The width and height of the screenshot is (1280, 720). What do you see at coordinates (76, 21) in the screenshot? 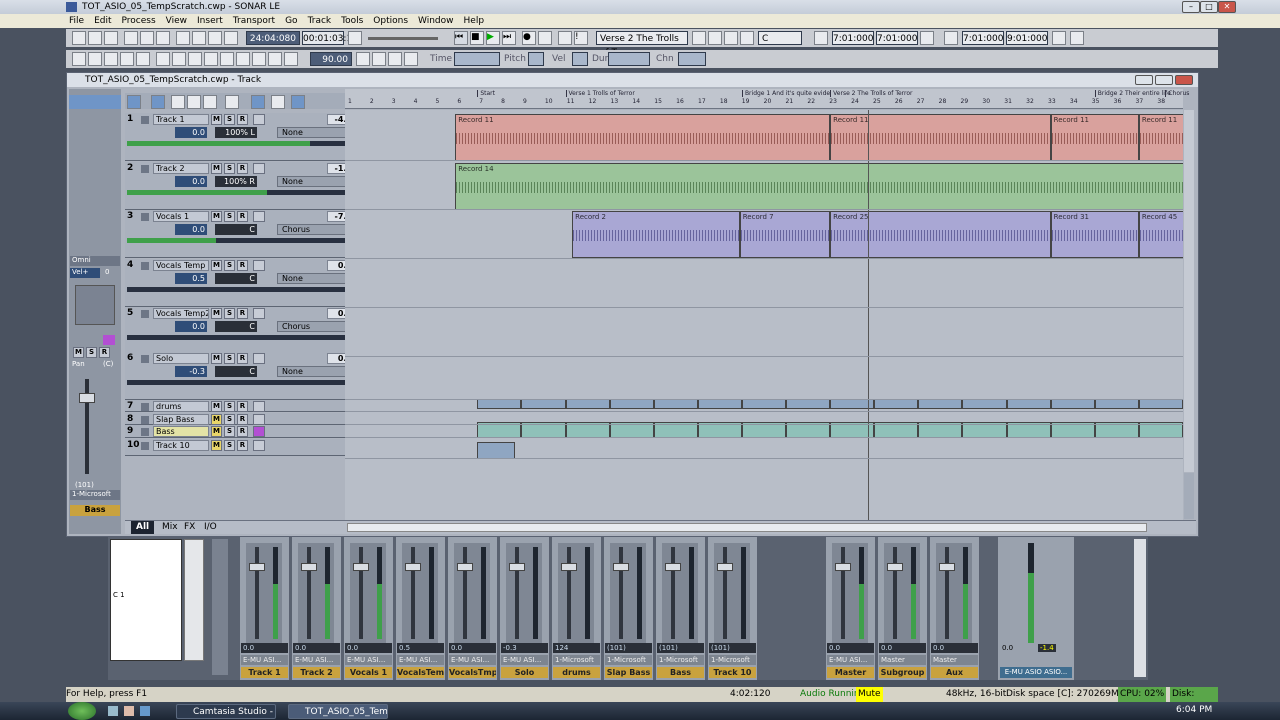
I see `menu-file: File` at bounding box center [76, 21].